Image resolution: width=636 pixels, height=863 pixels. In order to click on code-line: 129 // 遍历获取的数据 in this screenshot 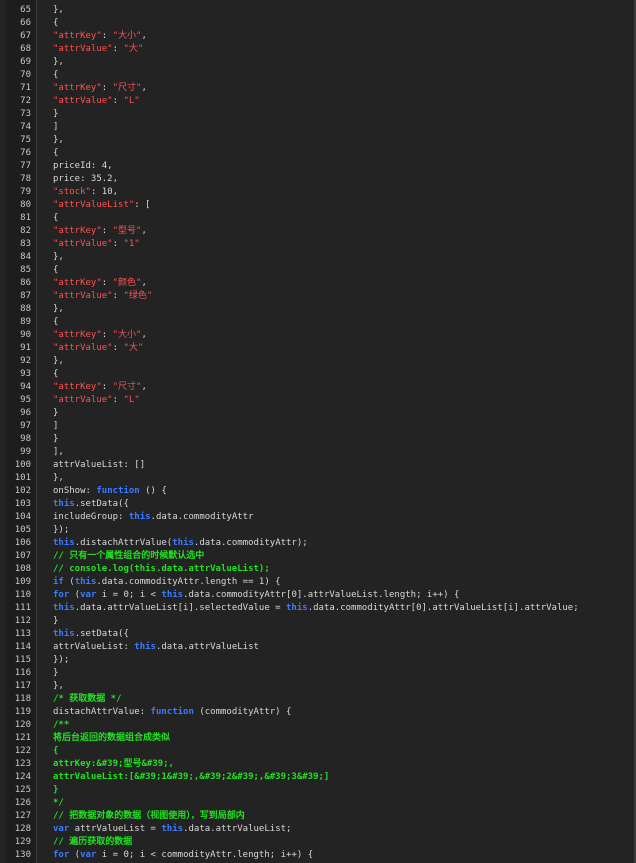, I will do `click(320, 842)`.